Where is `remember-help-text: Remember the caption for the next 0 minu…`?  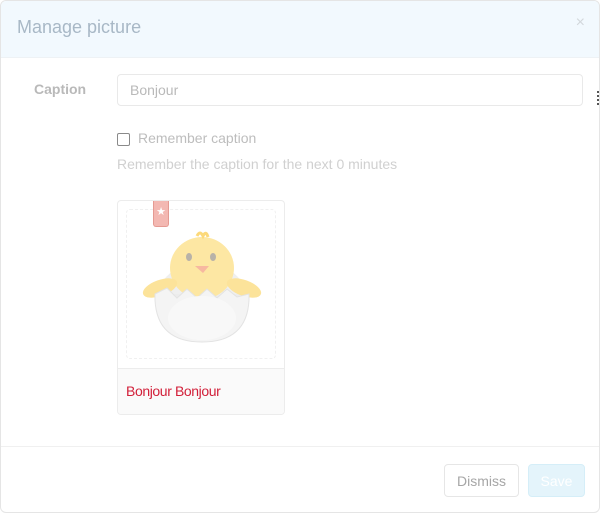 remember-help-text: Remember the caption for the next 0 minu… is located at coordinates (257, 164).